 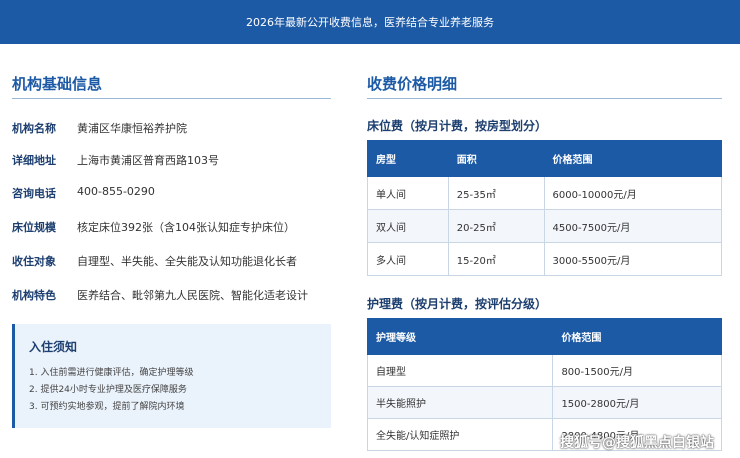 I want to click on notice-item: 1. 入住前需进行健康评估，确定护理等级, so click(x=111, y=373).